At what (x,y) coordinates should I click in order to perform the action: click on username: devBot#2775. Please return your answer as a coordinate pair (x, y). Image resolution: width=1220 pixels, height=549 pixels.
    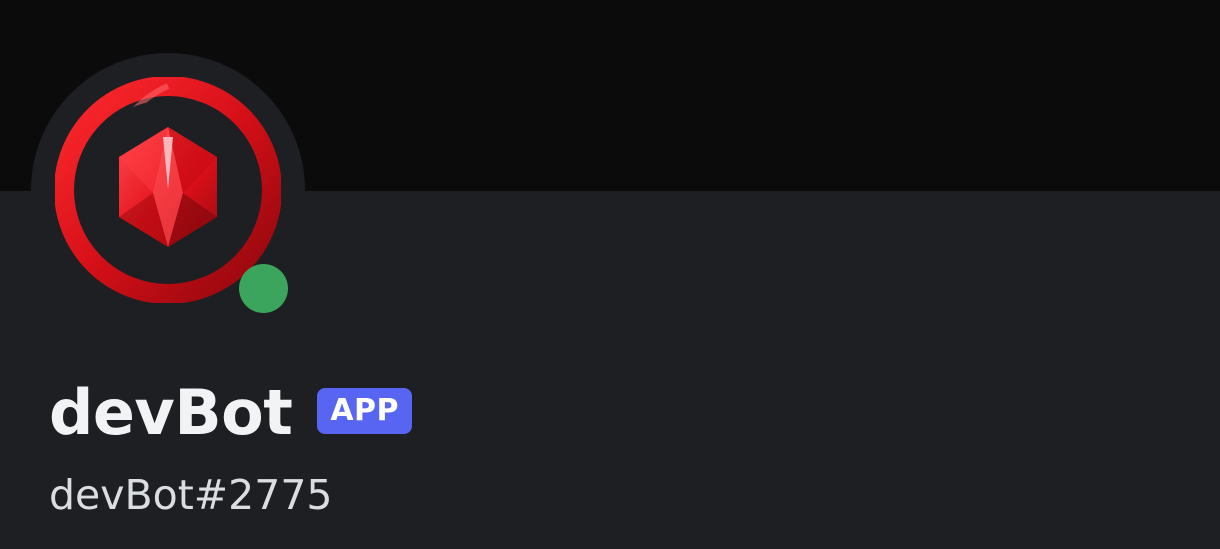
    Looking at the image, I should click on (191, 495).